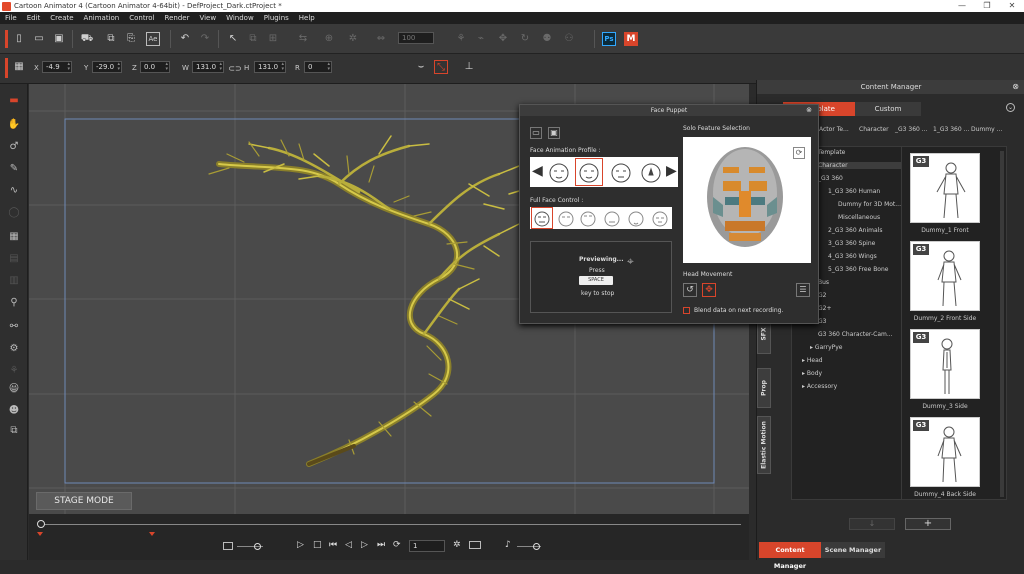  Describe the element at coordinates (381, 545) in the screenshot. I see `last-frame-icon: ⏭` at that location.